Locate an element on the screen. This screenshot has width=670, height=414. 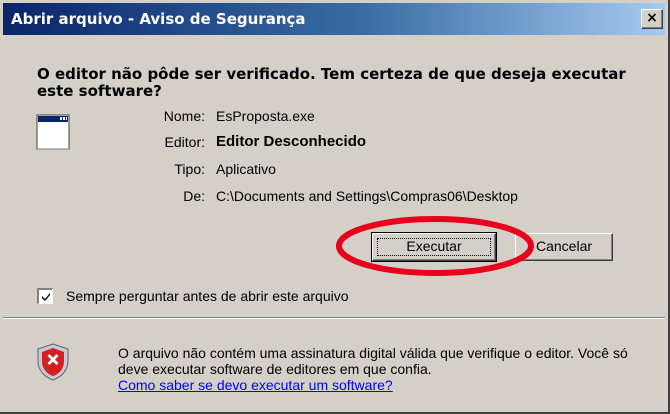
close-button: × is located at coordinates (652, 19).